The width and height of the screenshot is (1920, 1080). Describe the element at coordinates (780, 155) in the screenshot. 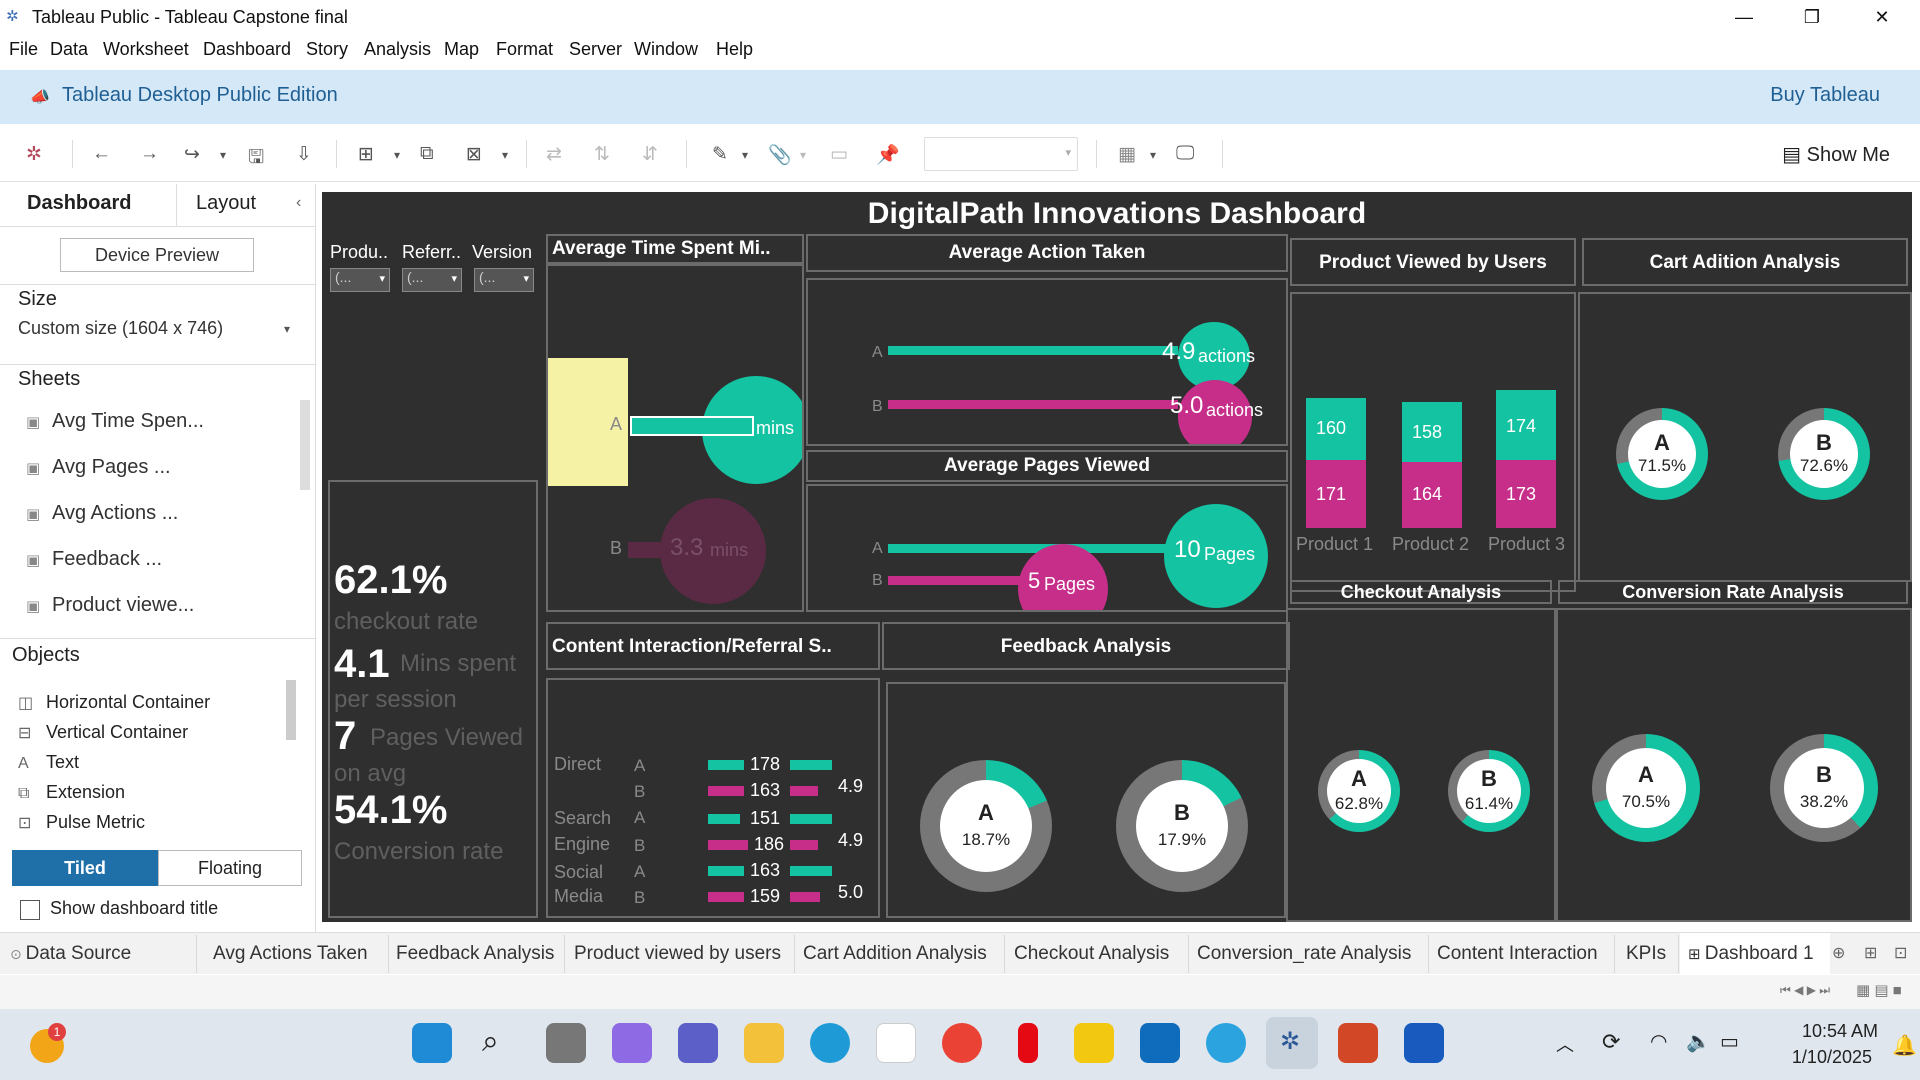

I see `group-icon: 📎` at that location.